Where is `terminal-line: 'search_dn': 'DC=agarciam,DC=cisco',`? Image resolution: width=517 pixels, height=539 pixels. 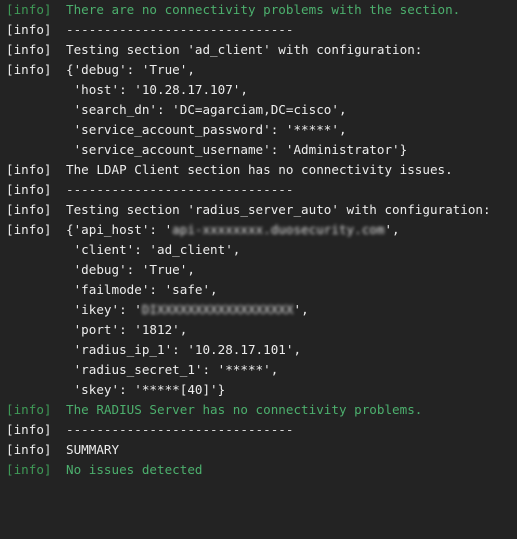 terminal-line: 'search_dn': 'DC=agarciam,DC=cisco', is located at coordinates (258, 110).